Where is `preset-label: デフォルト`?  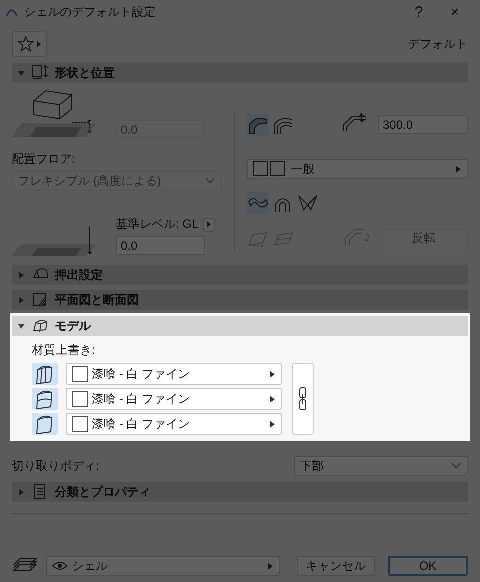 preset-label: デフォルト is located at coordinates (438, 44).